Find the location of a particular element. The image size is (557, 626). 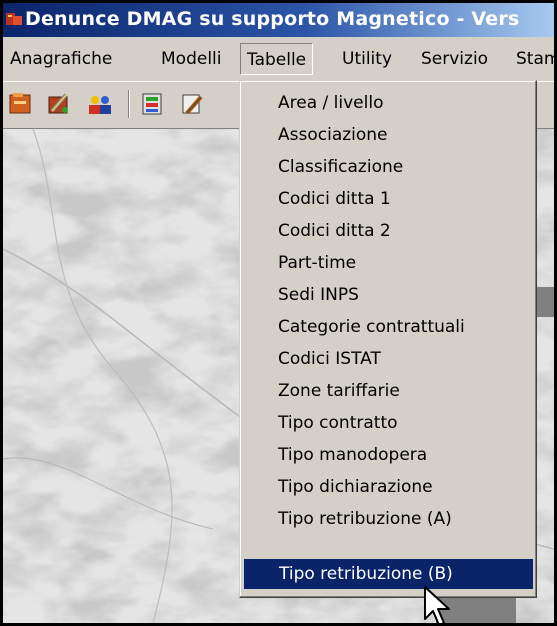

menu-modelli: Modelli is located at coordinates (191, 59).